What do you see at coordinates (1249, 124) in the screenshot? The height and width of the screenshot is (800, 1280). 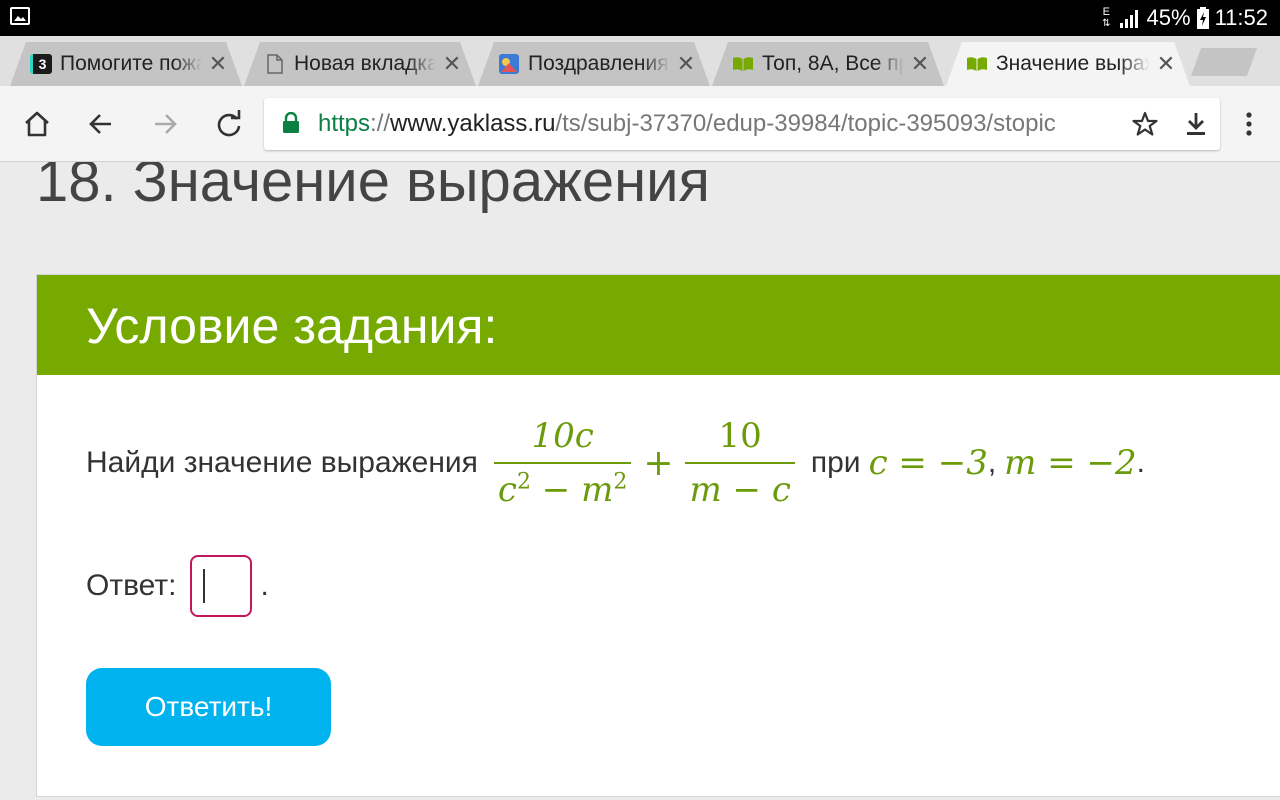 I see `menu-icon` at bounding box center [1249, 124].